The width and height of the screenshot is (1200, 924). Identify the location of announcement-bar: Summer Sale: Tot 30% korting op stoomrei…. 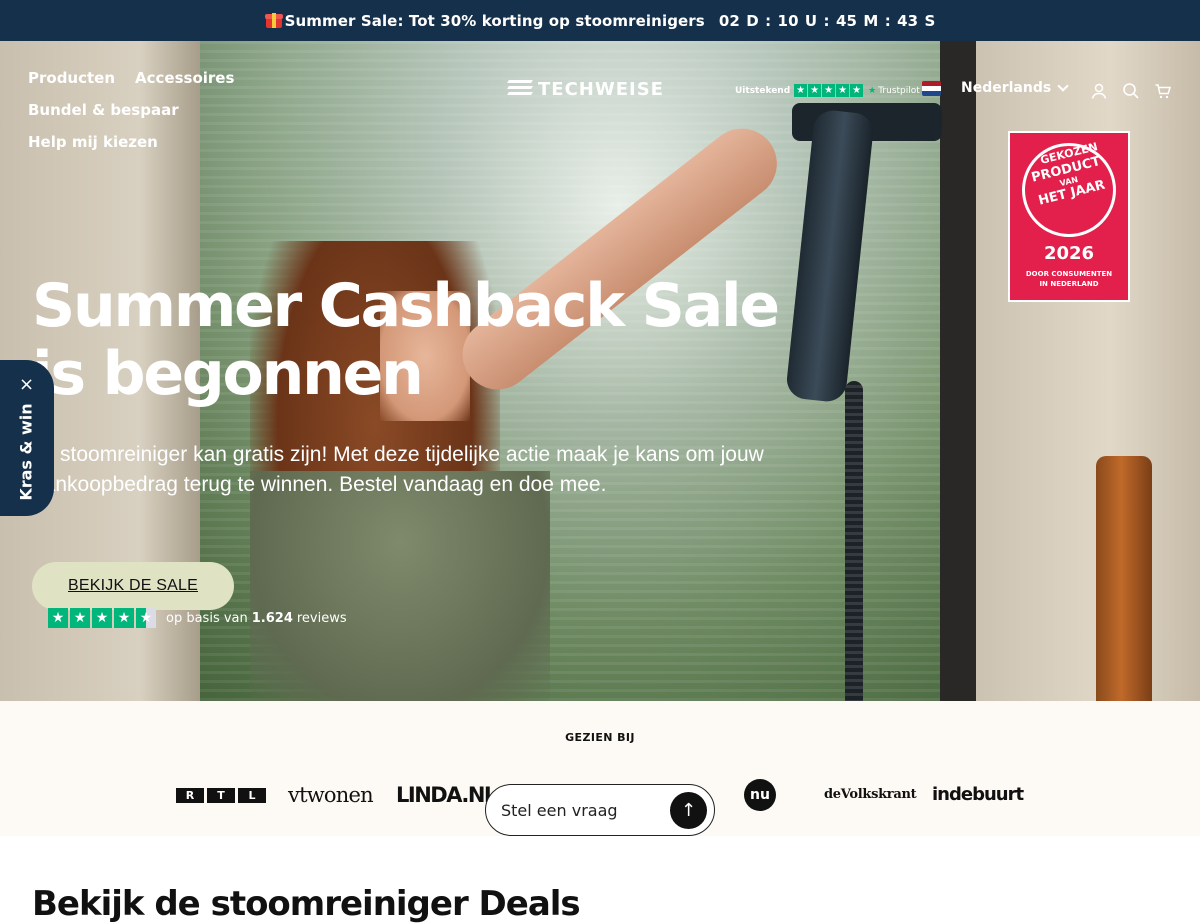
(600, 20).